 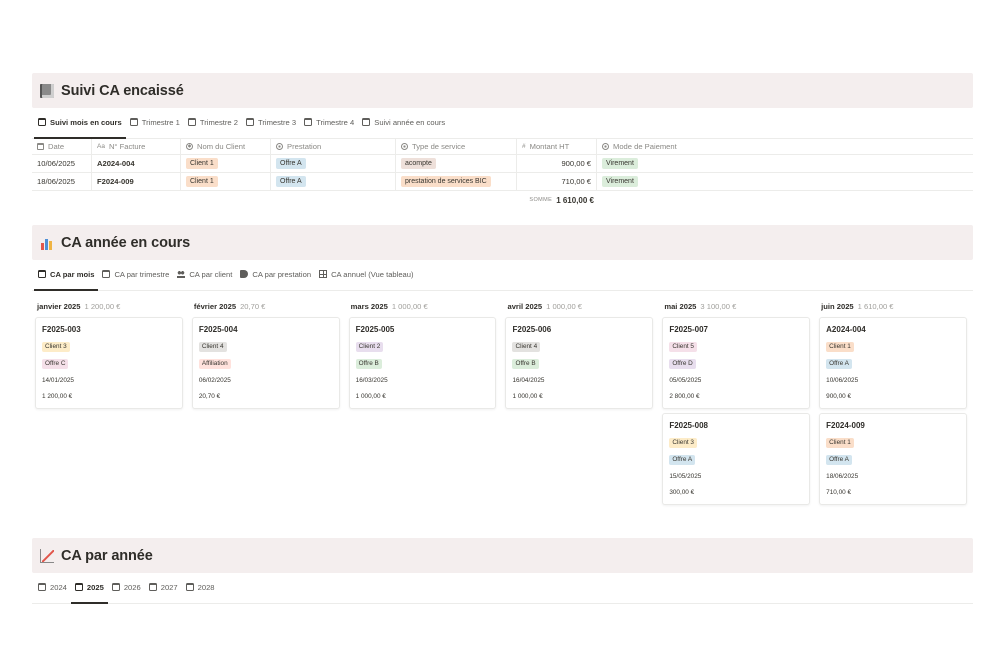 What do you see at coordinates (264, 306) in the screenshot?
I see `board-column-header: février 2025 20,70 €` at bounding box center [264, 306].